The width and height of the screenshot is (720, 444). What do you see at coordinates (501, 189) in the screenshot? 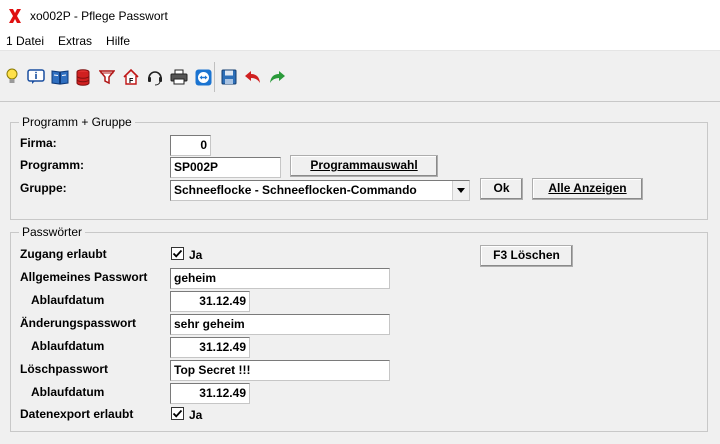
I see `ok-button: Ok` at bounding box center [501, 189].